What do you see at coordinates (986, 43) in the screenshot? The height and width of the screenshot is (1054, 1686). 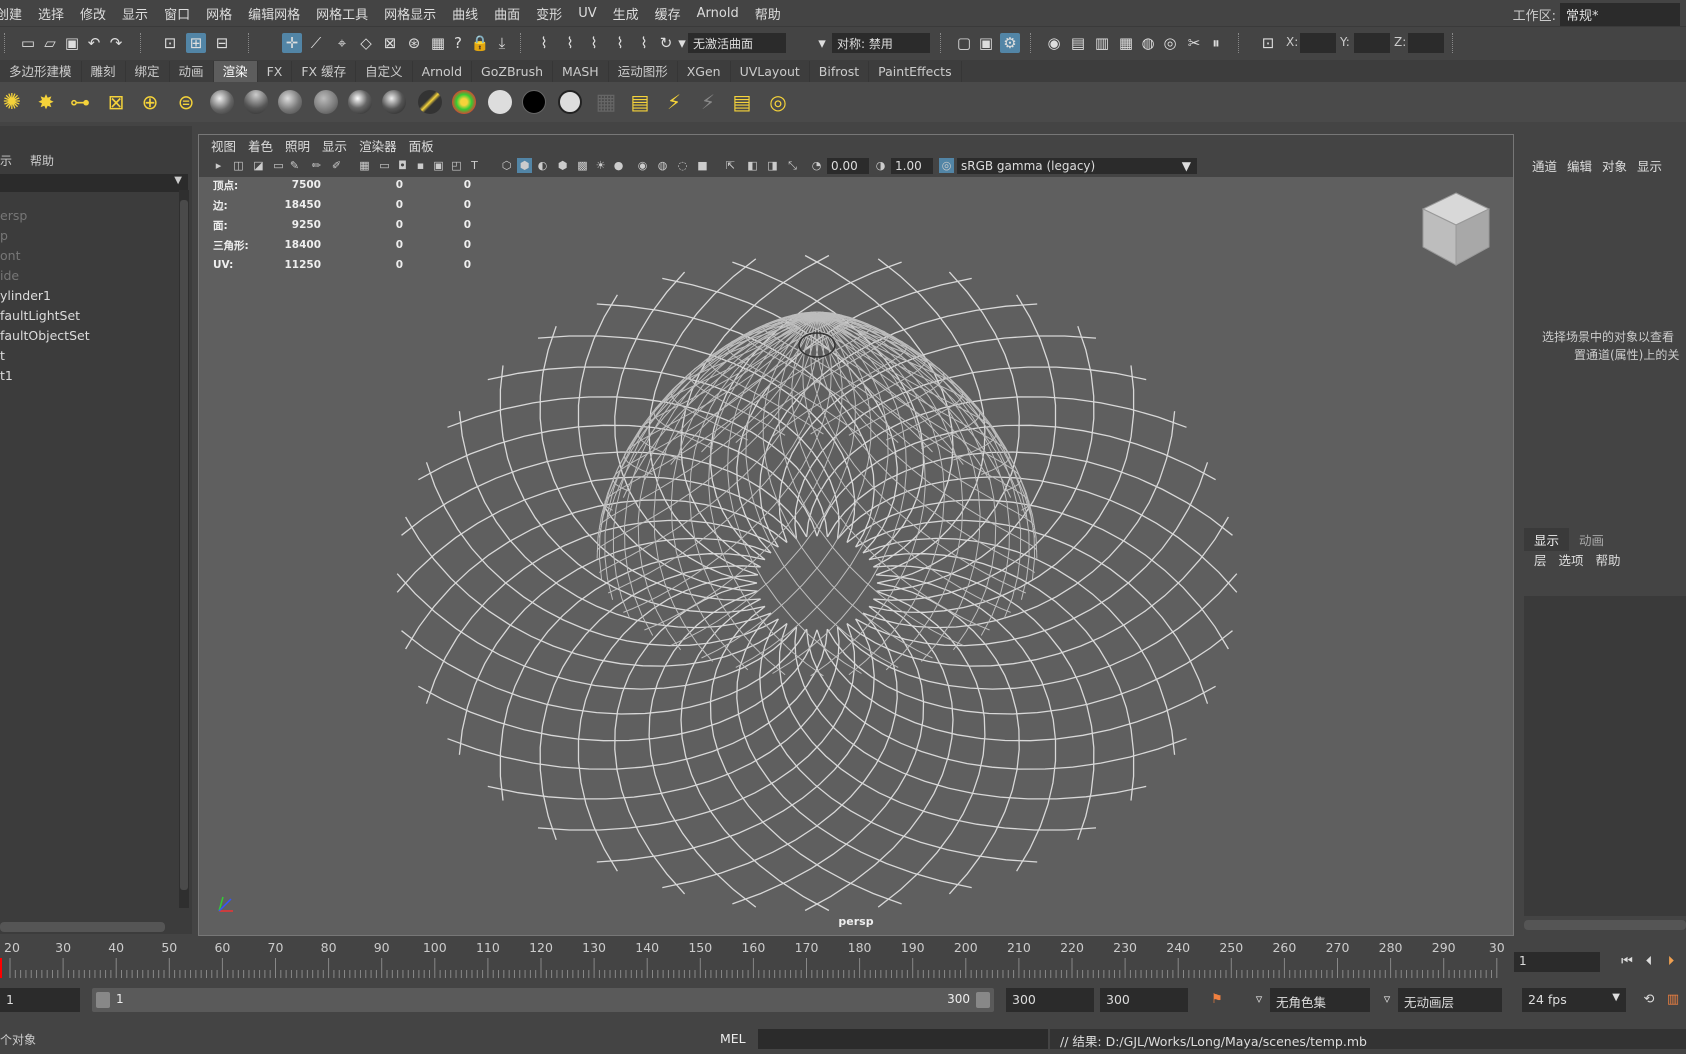 I see `ipr-render-icon: ▣` at bounding box center [986, 43].